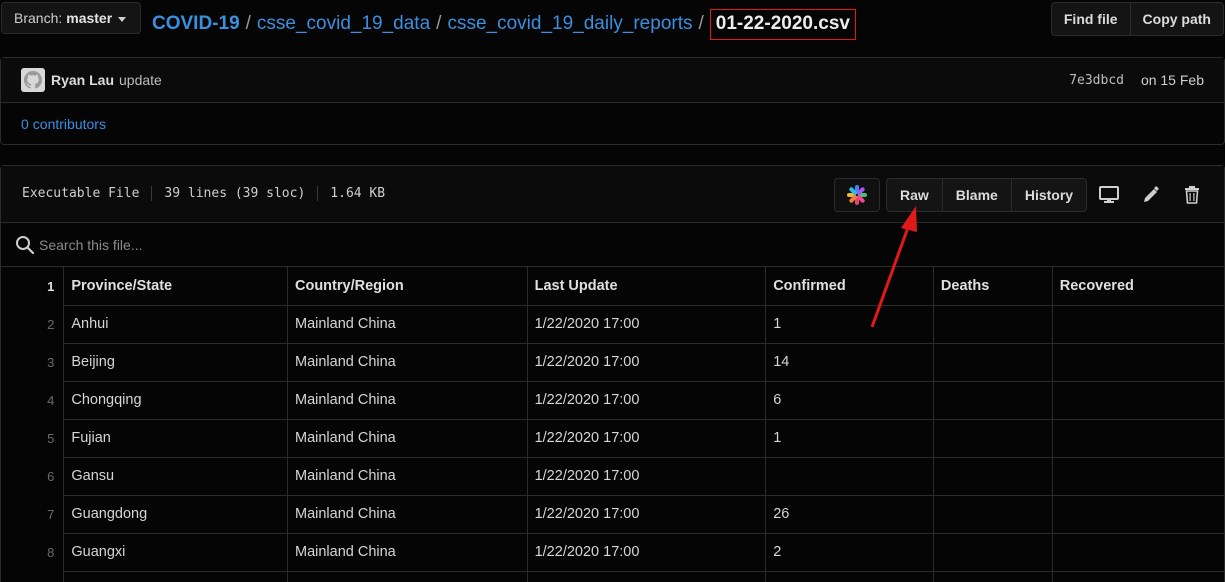 The image size is (1225, 582). What do you see at coordinates (407, 286) in the screenshot?
I see `column-header: Country/Region` at bounding box center [407, 286].